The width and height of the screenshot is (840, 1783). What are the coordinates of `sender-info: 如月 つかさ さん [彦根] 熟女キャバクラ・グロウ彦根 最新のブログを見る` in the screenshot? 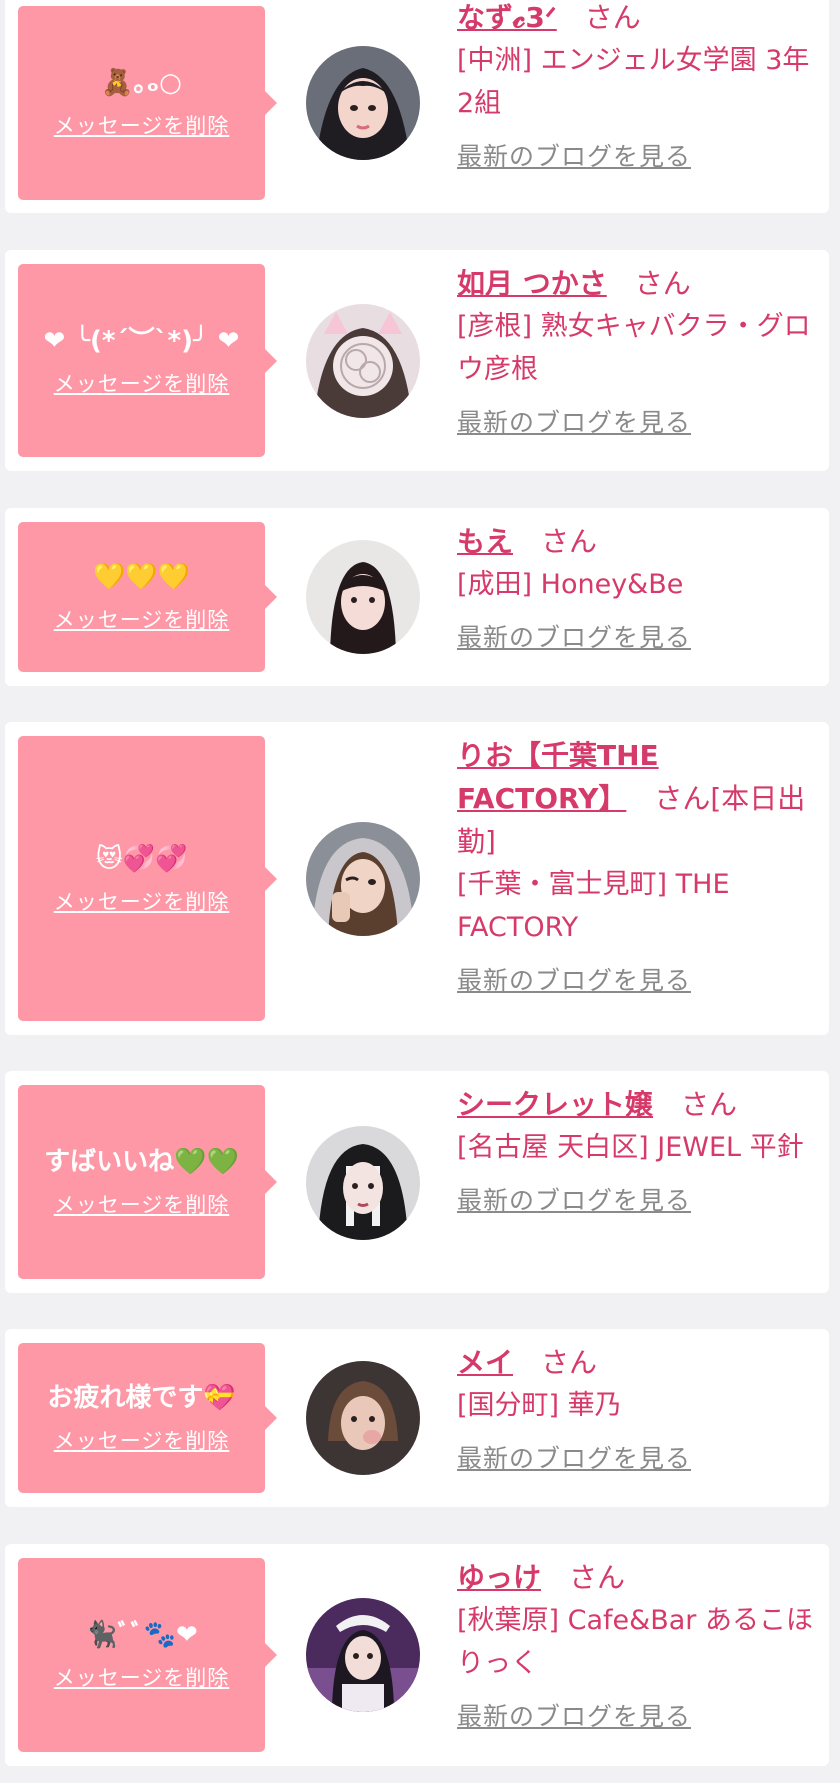 It's located at (637, 350).